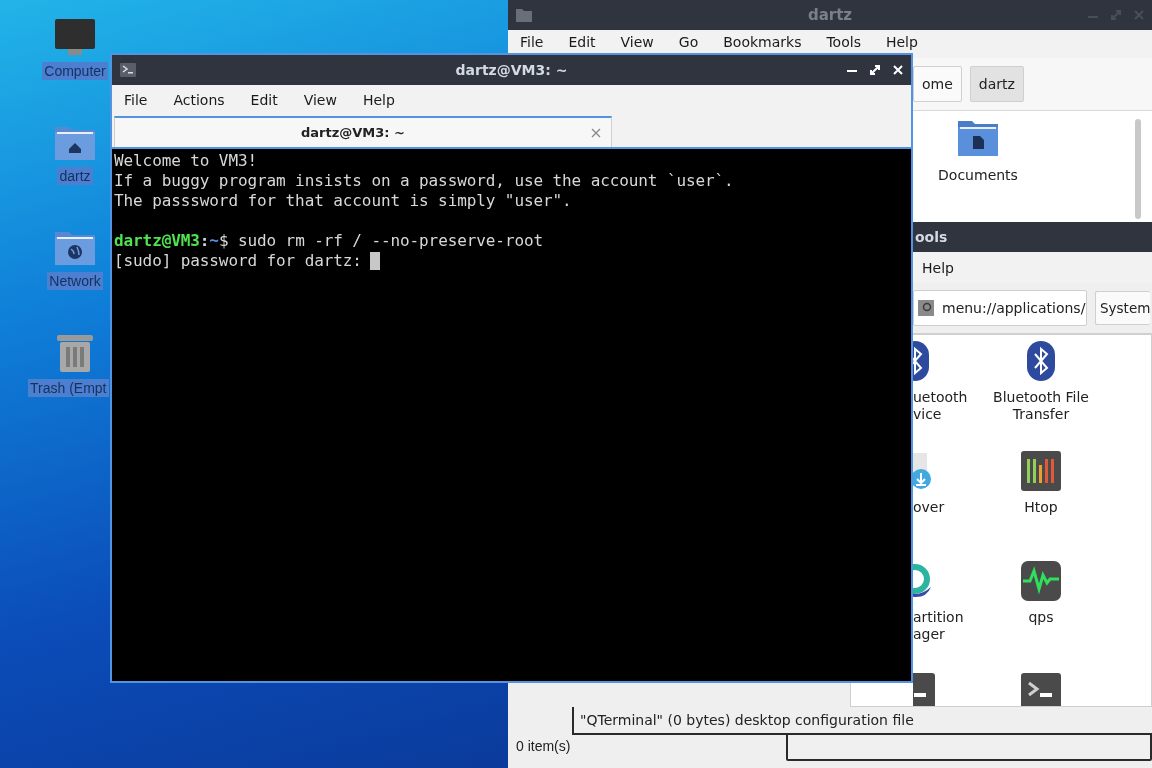 The height and width of the screenshot is (768, 1152). What do you see at coordinates (830, 15) in the screenshot?
I see `window-title: dartz` at bounding box center [830, 15].